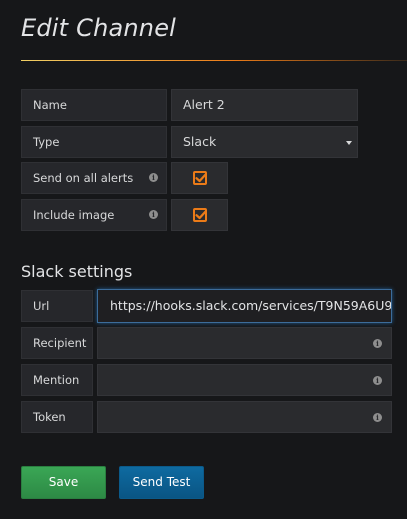 The height and width of the screenshot is (519, 407). Describe the element at coordinates (83, 178) in the screenshot. I see `send-on-all-alerts-label-text: Send on all alerts` at that location.